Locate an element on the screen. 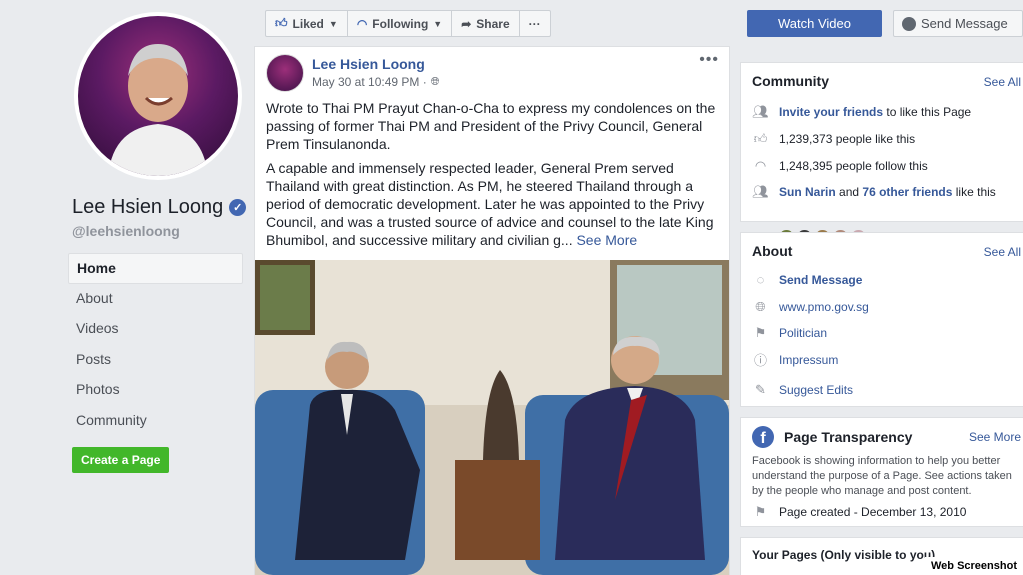 This screenshot has height=575, width=1023. impressum-row: ⓘ Impressum is located at coordinates (795, 360).